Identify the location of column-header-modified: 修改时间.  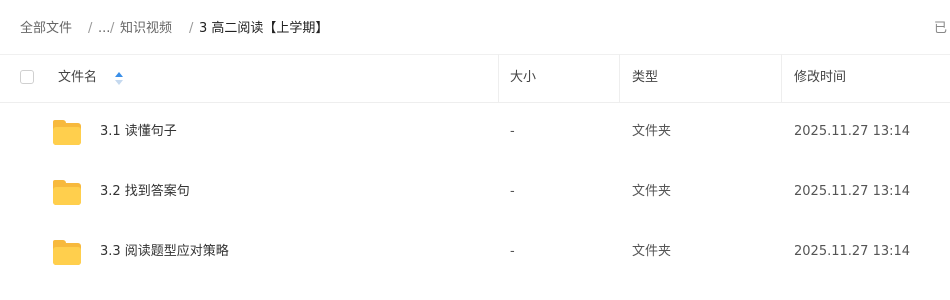
(820, 78).